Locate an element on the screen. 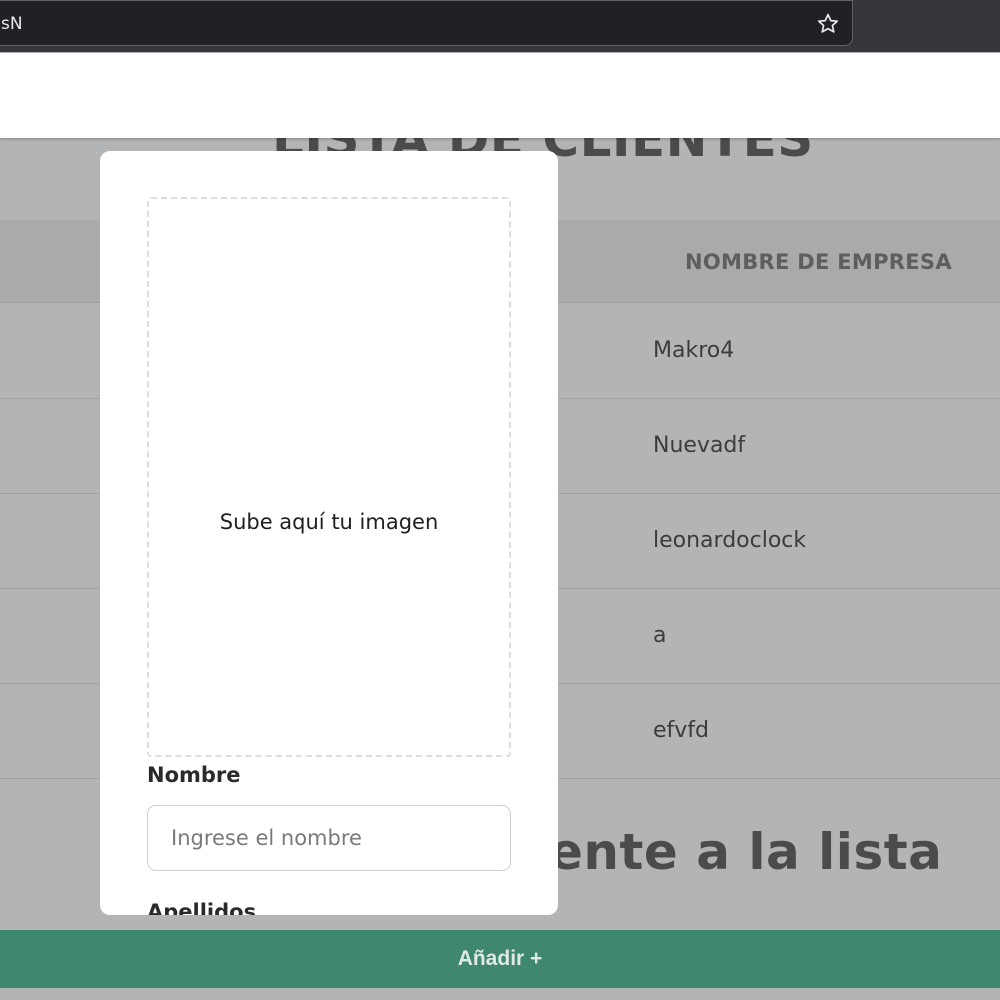 This screenshot has width=1000, height=1000. company-cell: a is located at coordinates (660, 635).